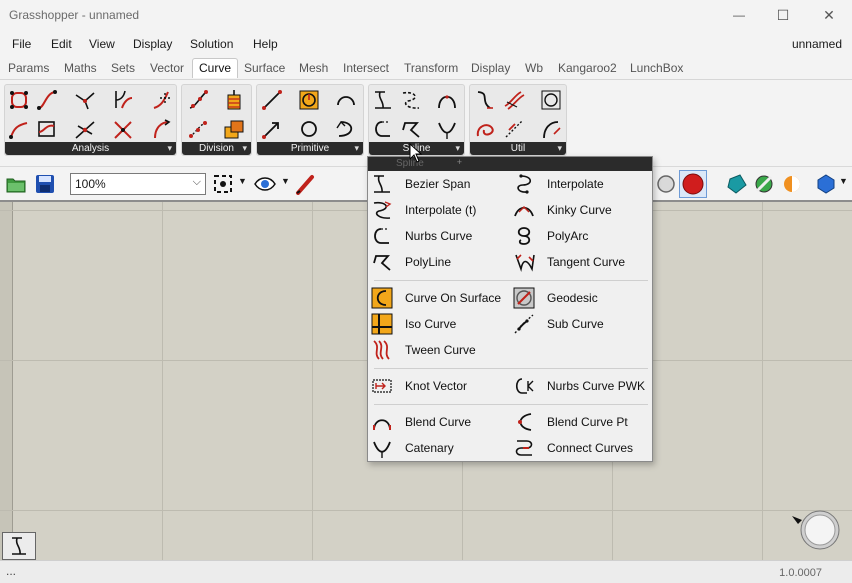  Describe the element at coordinates (792, 184) in the screenshot. I see `document-preview-icon` at that location.